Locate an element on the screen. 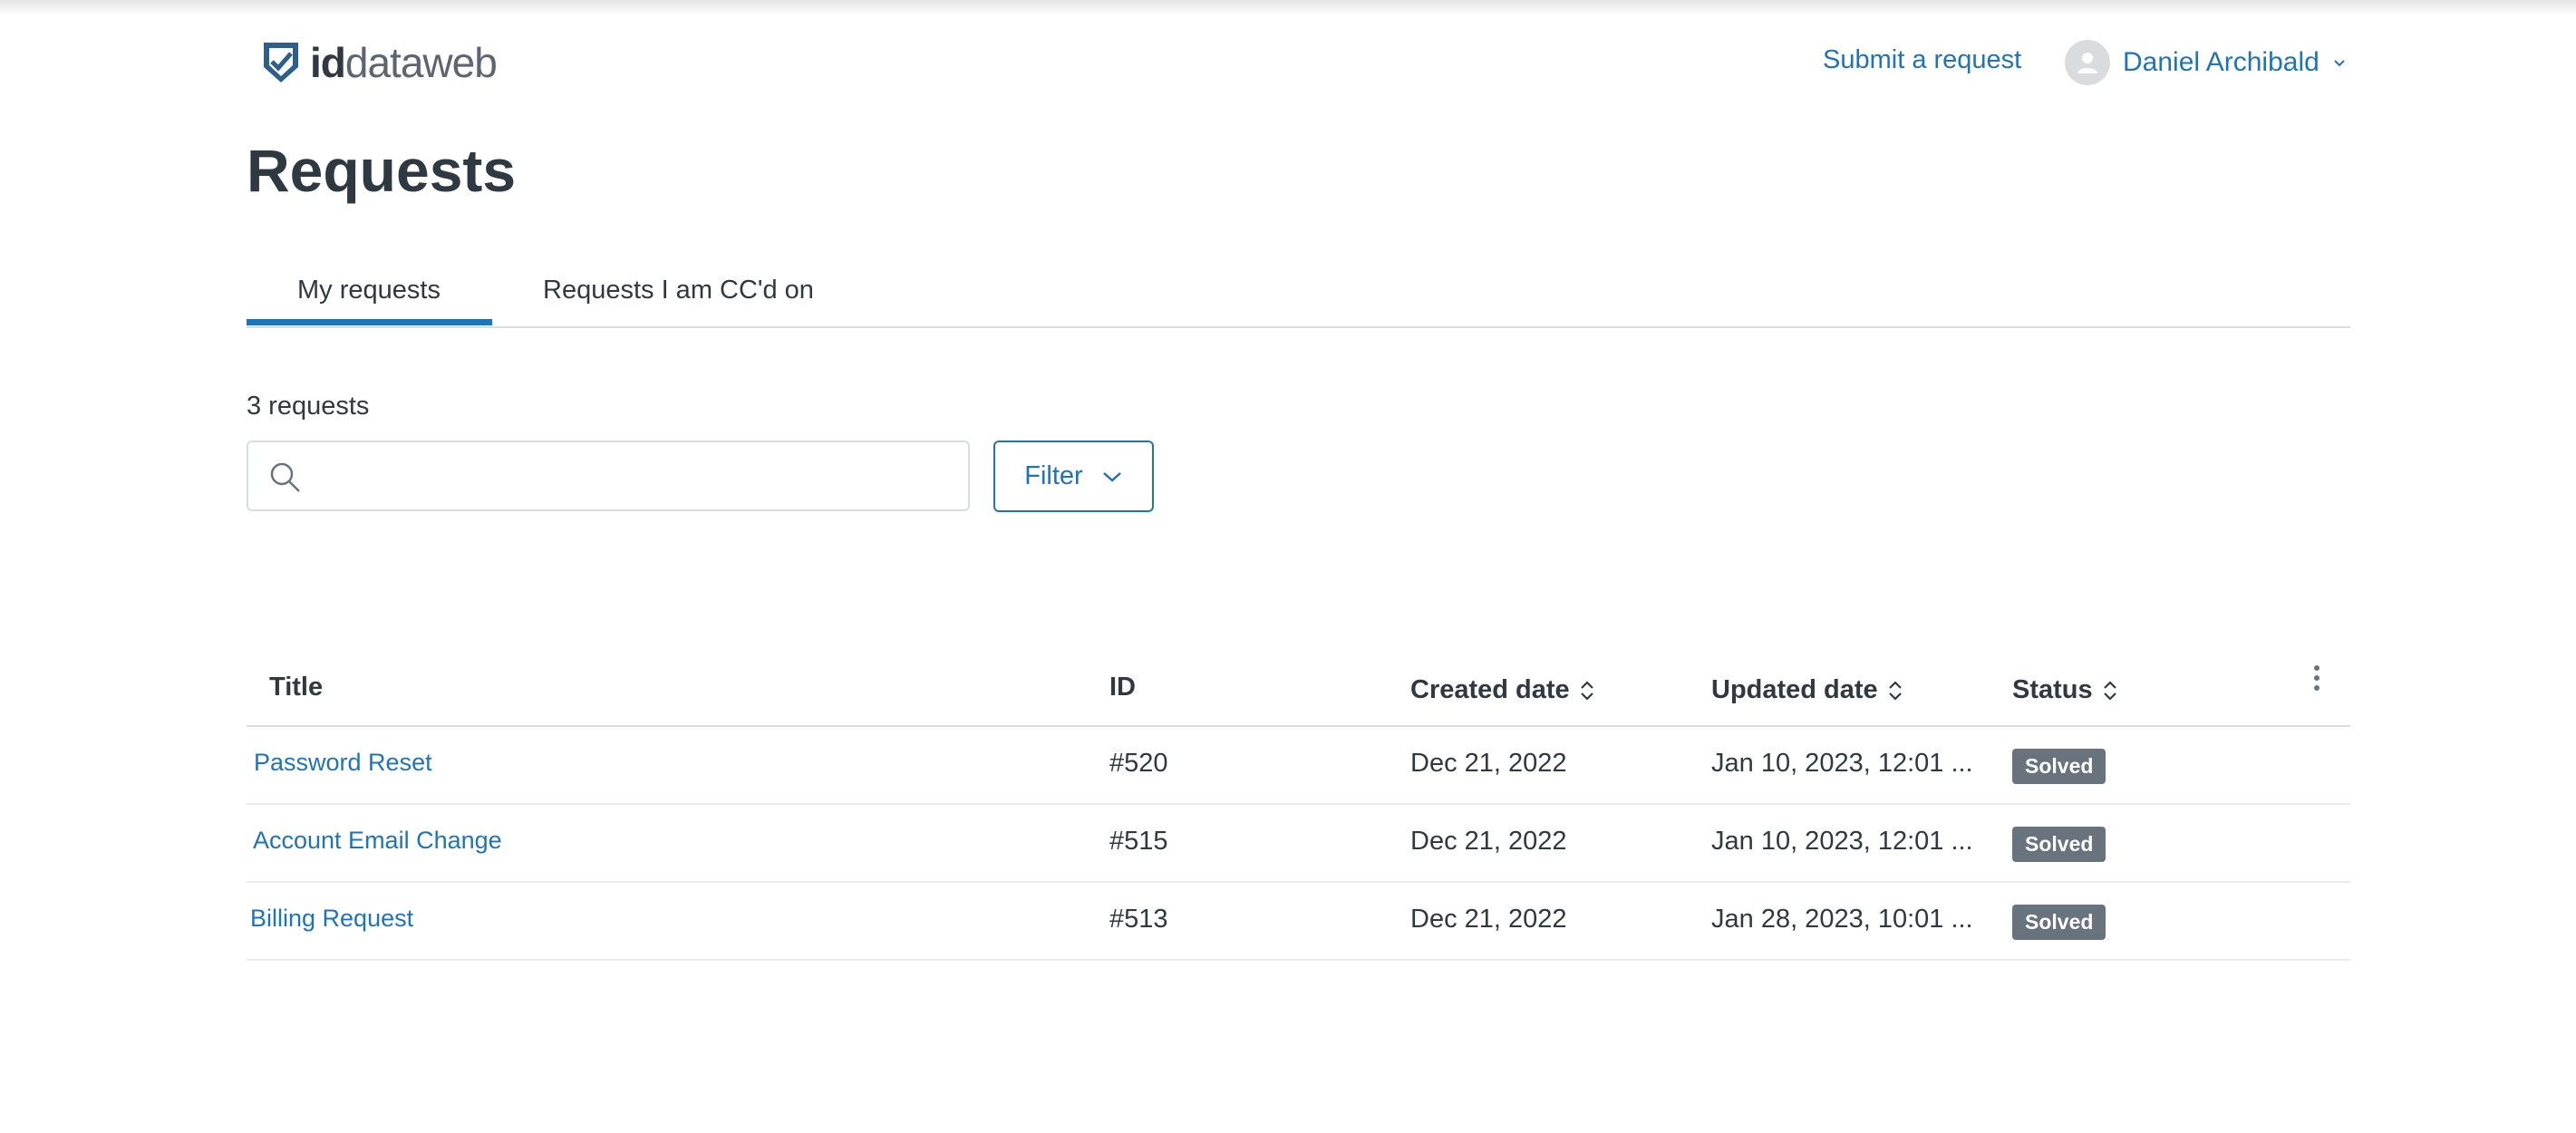 The image size is (2576, 1133). submit-request-link: Submit a request is located at coordinates (1922, 60).